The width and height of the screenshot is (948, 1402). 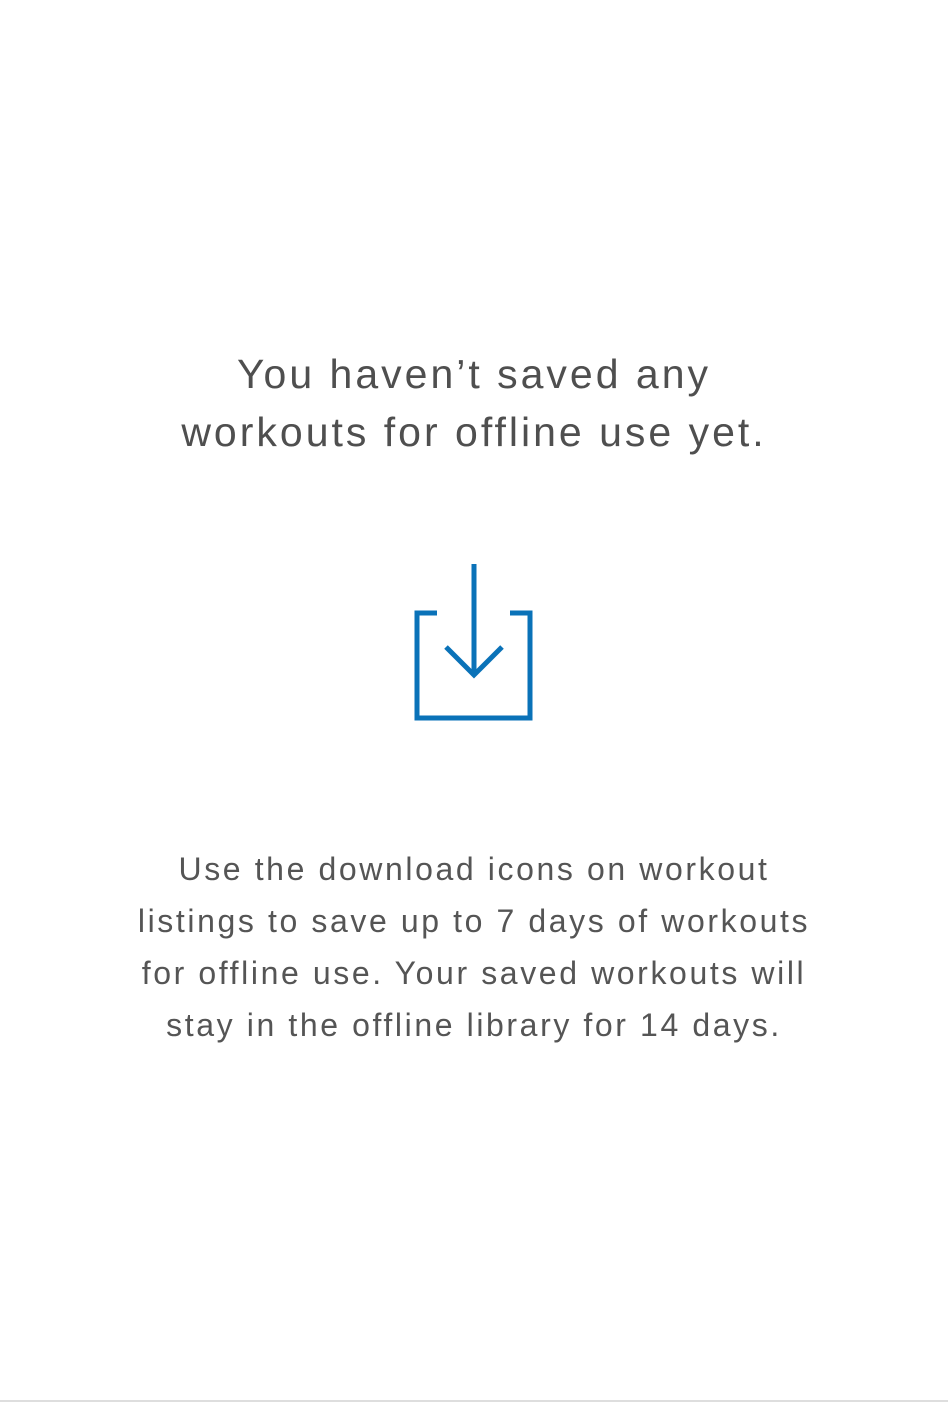 What do you see at coordinates (474, 374) in the screenshot?
I see `empty-state-title-line: You haven’t saved any` at bounding box center [474, 374].